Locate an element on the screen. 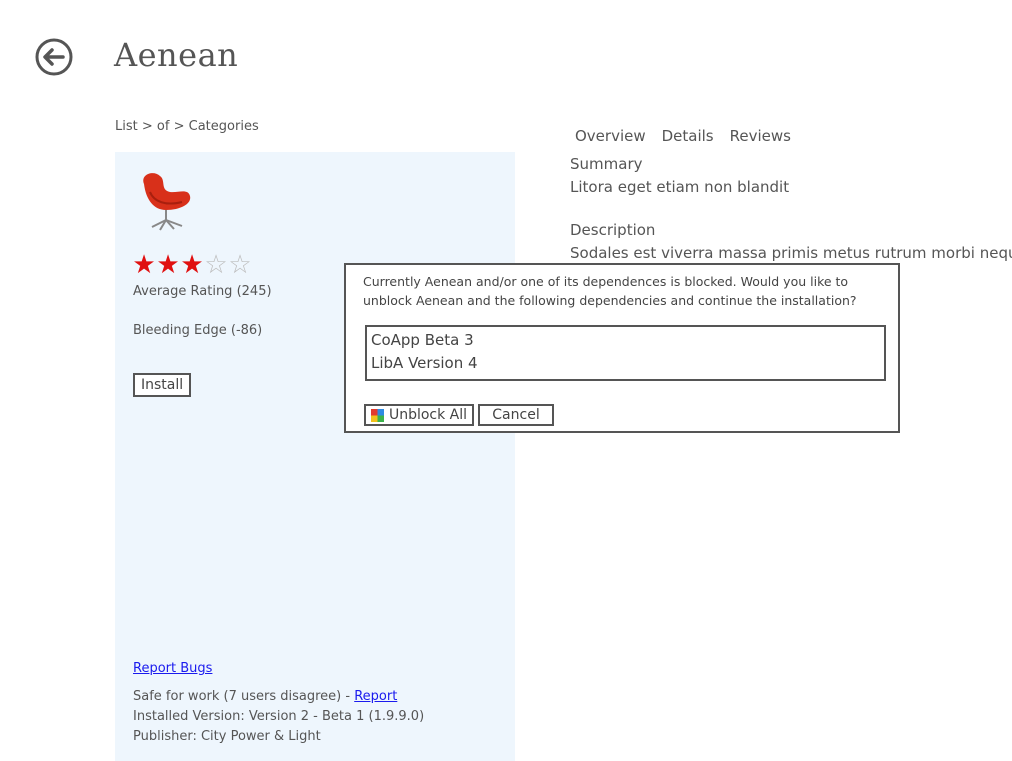 The height and width of the screenshot is (761, 1012). bleeding-edge: Bleeding Edge (-86) is located at coordinates (197, 330).